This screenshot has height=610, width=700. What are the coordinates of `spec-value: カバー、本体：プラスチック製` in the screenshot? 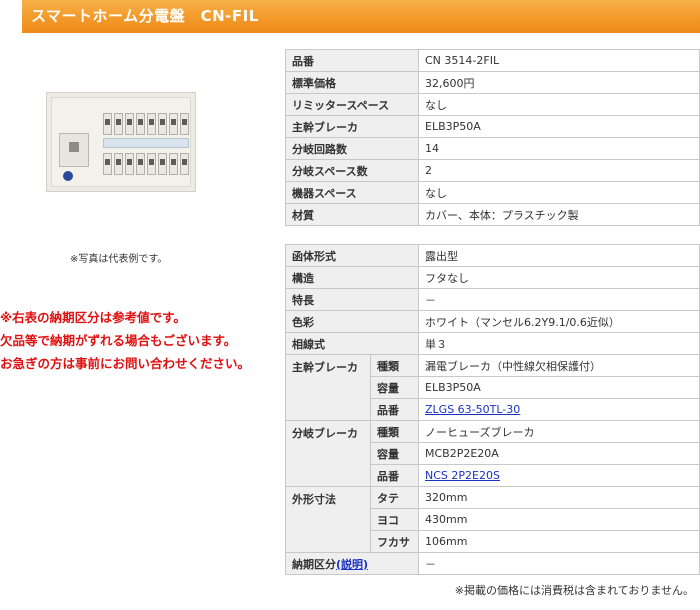 It's located at (559, 214).